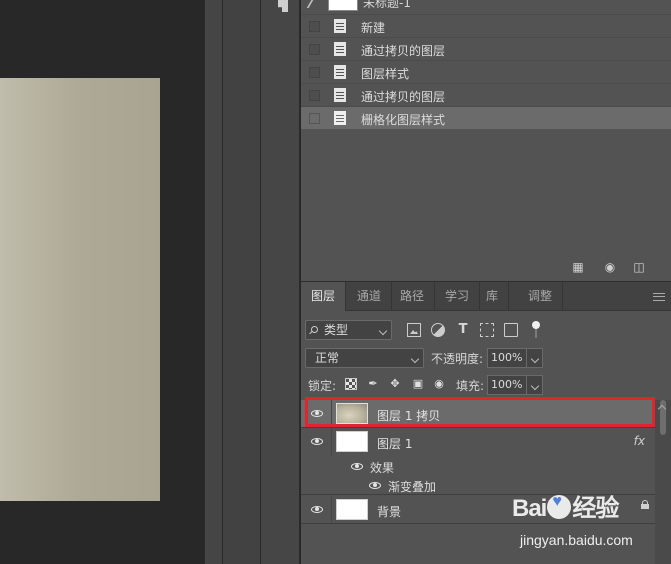 The image size is (671, 564). What do you see at coordinates (327, 358) in the screenshot?
I see `blend-mode-value: 正常` at bounding box center [327, 358].